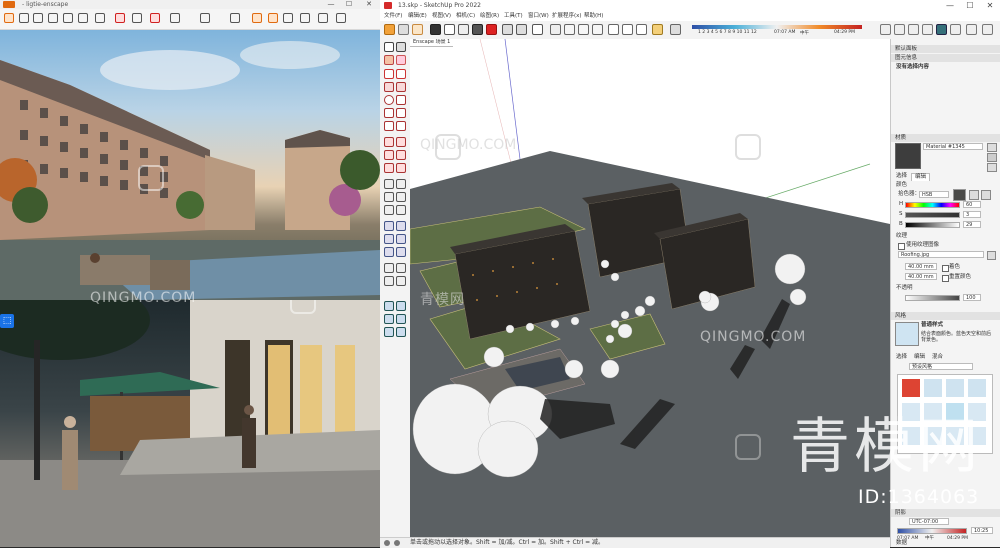 The height and width of the screenshot is (548, 1000). Describe the element at coordinates (441, 16) in the screenshot. I see `menu-view: 视图(V)` at that location.